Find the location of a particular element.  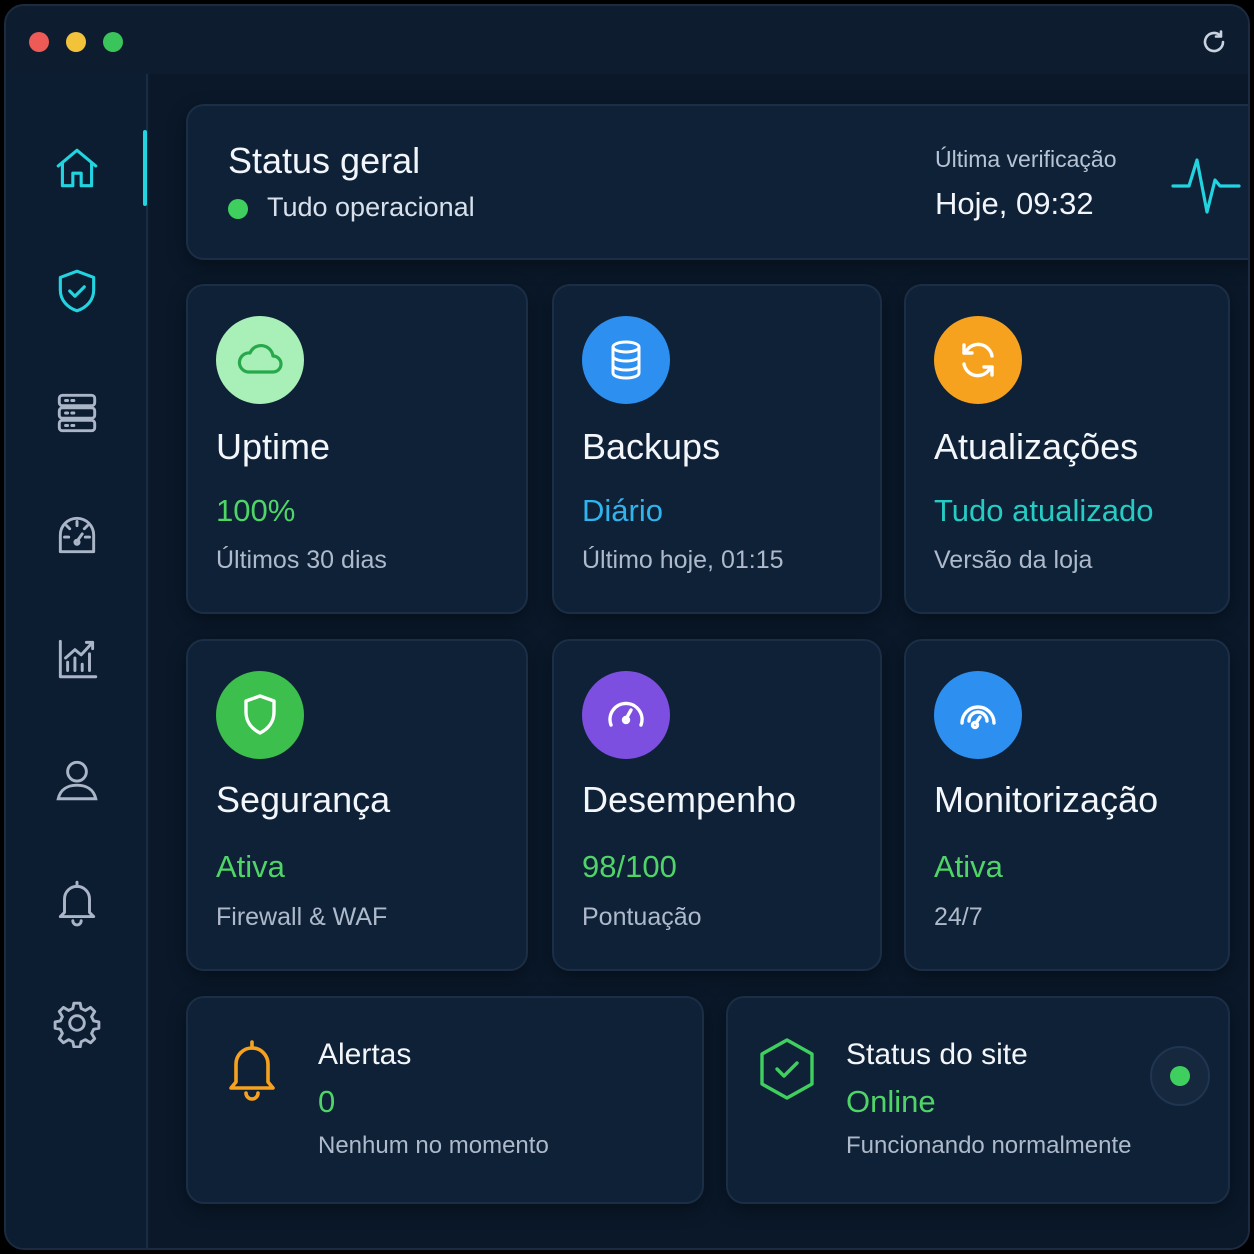

tile-value: 100% is located at coordinates (256, 510).